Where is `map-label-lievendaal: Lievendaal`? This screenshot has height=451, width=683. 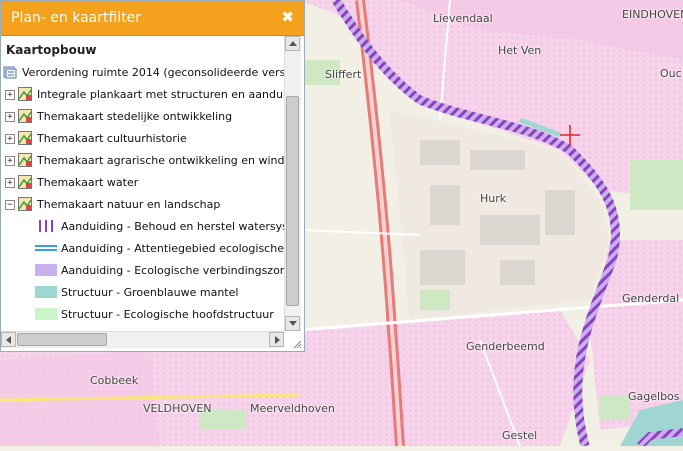 map-label-lievendaal: Lievendaal is located at coordinates (463, 18).